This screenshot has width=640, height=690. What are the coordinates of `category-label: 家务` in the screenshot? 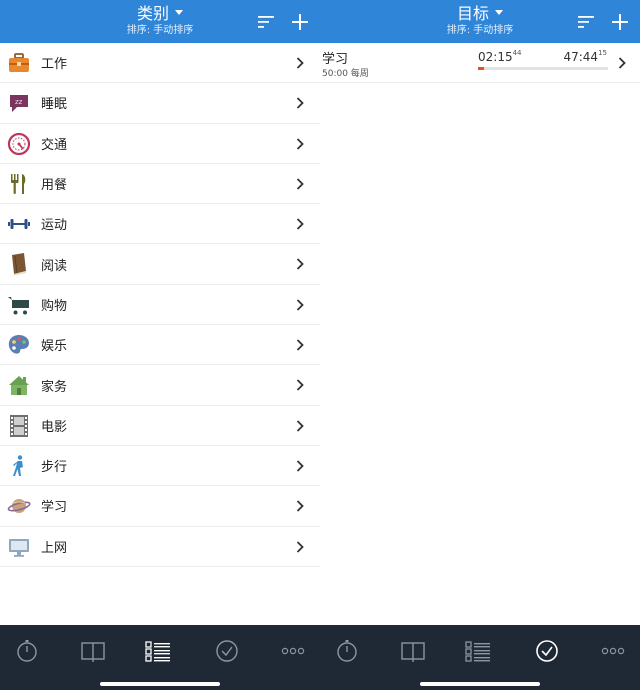 It's located at (54, 387).